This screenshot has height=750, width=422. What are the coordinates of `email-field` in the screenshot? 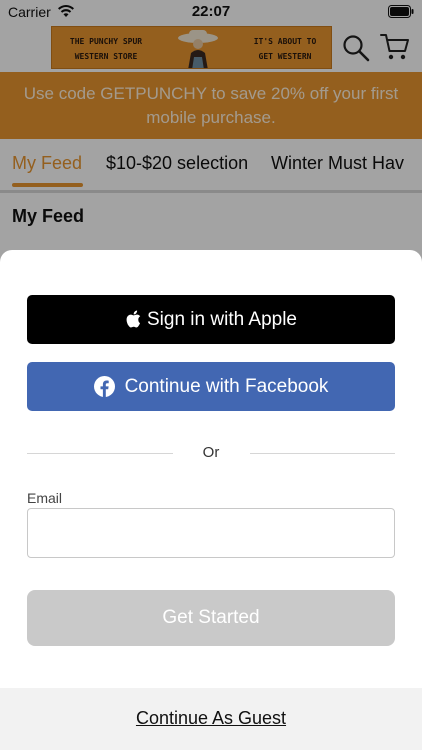 It's located at (211, 533).